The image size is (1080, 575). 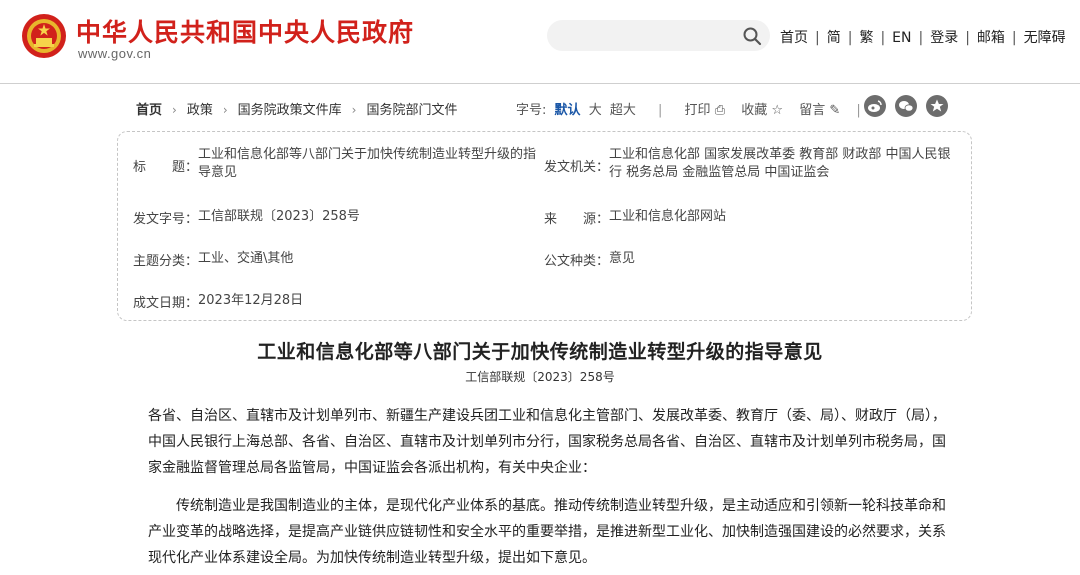 I want to click on site-url: www.gov.cn, so click(x=115, y=53).